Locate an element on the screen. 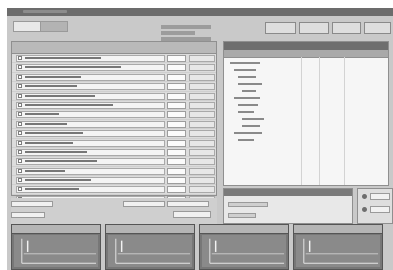  mode-panel is located at coordinates (375, 206).